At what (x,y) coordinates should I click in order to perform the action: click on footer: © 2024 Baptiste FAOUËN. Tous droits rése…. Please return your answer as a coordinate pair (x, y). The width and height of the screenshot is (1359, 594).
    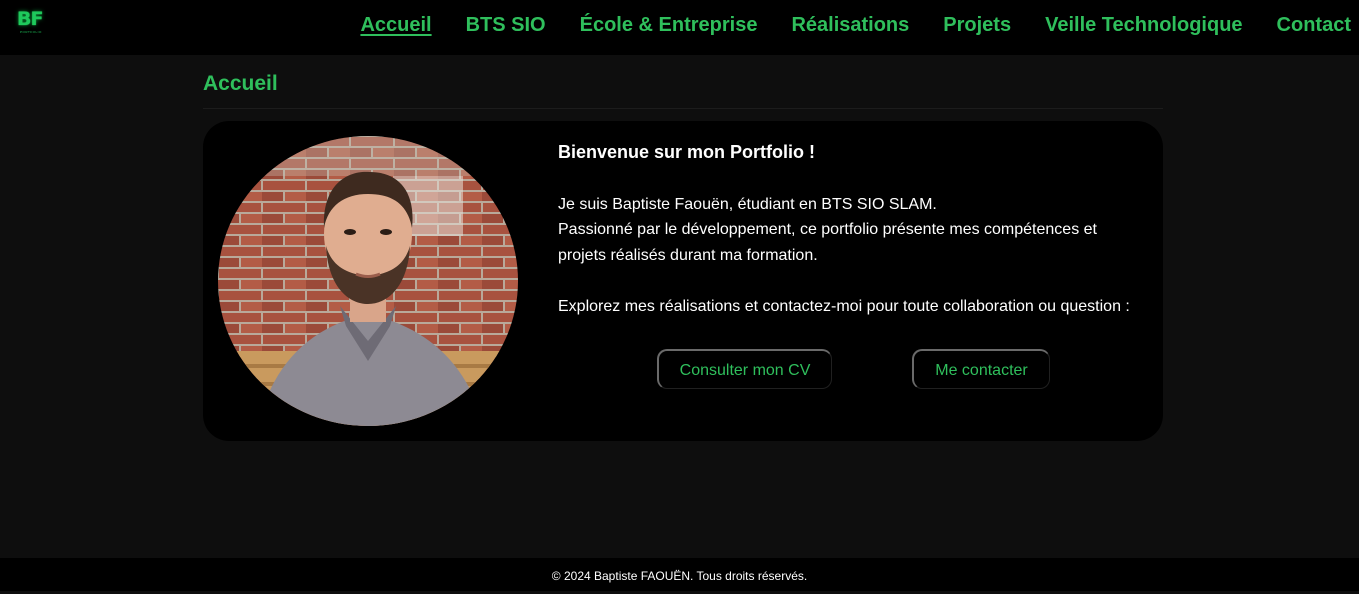
    Looking at the image, I should click on (679, 574).